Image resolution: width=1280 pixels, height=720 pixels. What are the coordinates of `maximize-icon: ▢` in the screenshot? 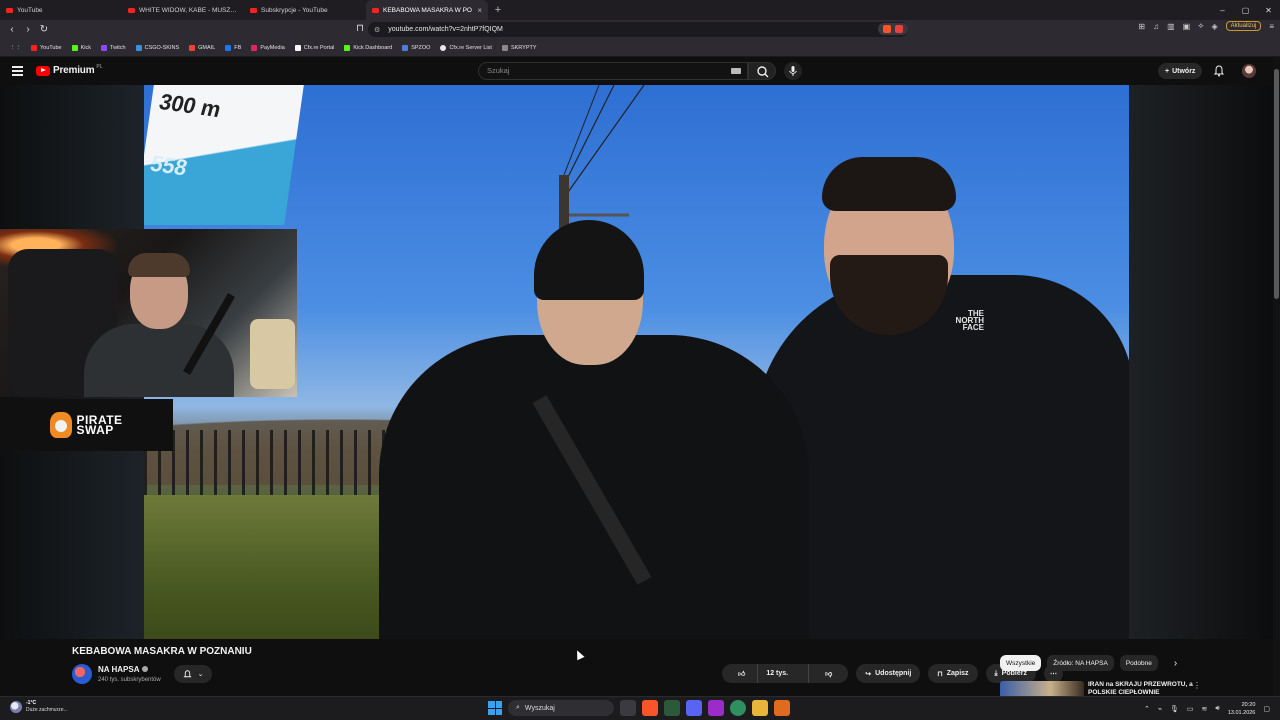 It's located at (1245, 10).